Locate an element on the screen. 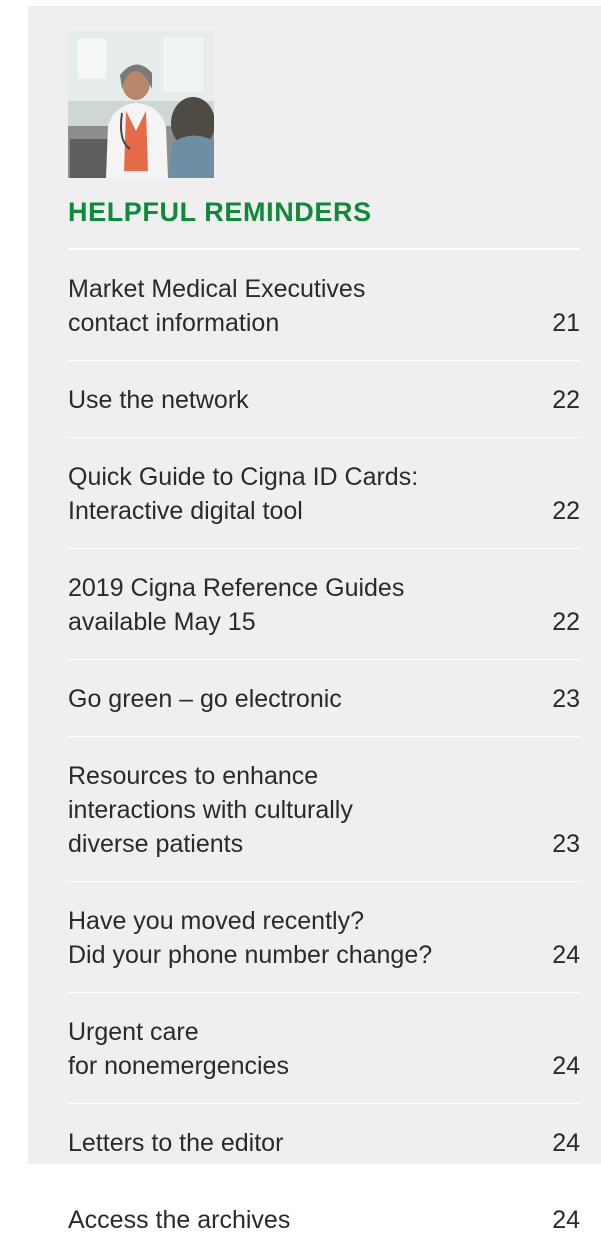  toc-item: Go green – go electronic 23 is located at coordinates (324, 697).